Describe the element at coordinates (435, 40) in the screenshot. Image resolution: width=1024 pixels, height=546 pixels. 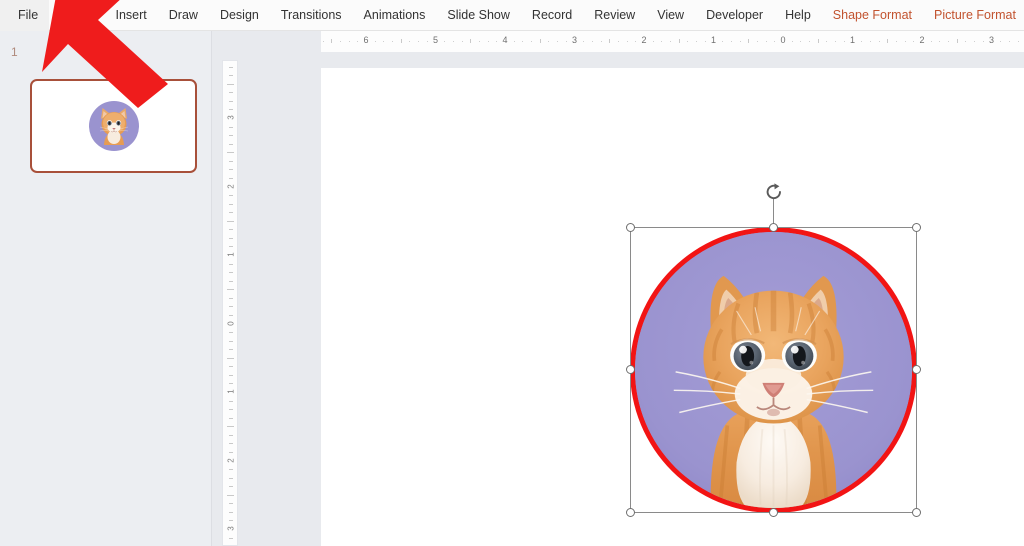
I see `hruler-label: 5` at that location.